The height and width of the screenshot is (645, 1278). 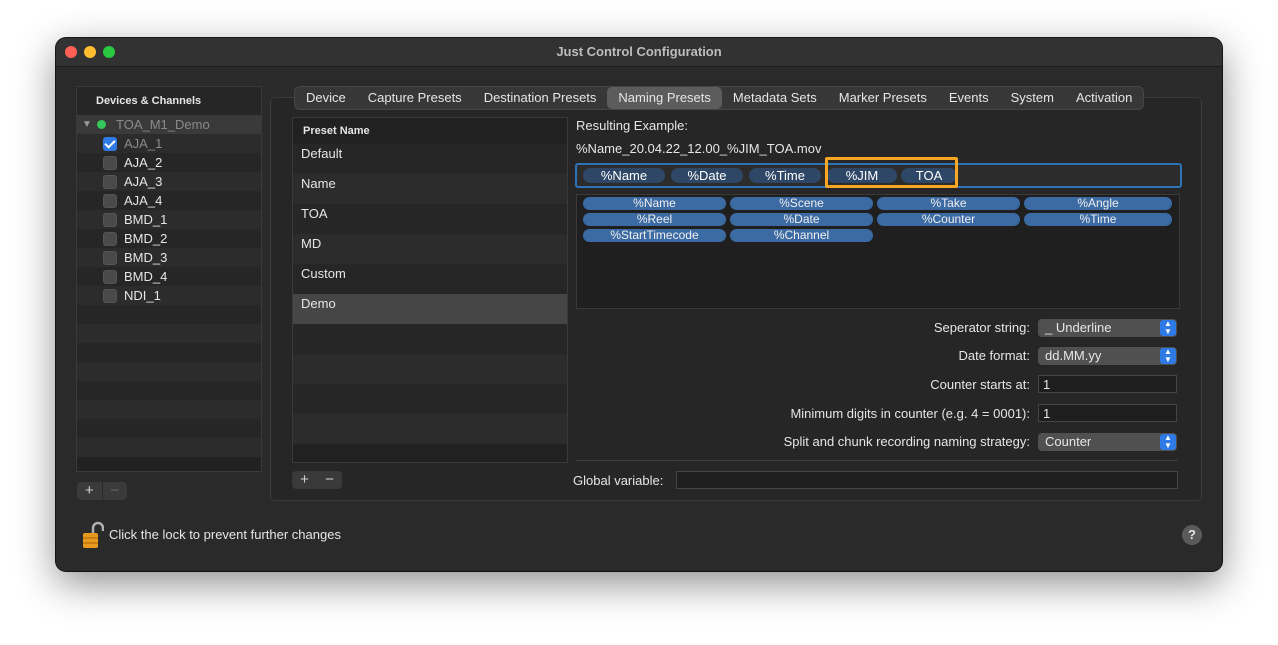 What do you see at coordinates (1073, 355) in the screenshot?
I see `date-format-value: dd.MM.yy` at bounding box center [1073, 355].